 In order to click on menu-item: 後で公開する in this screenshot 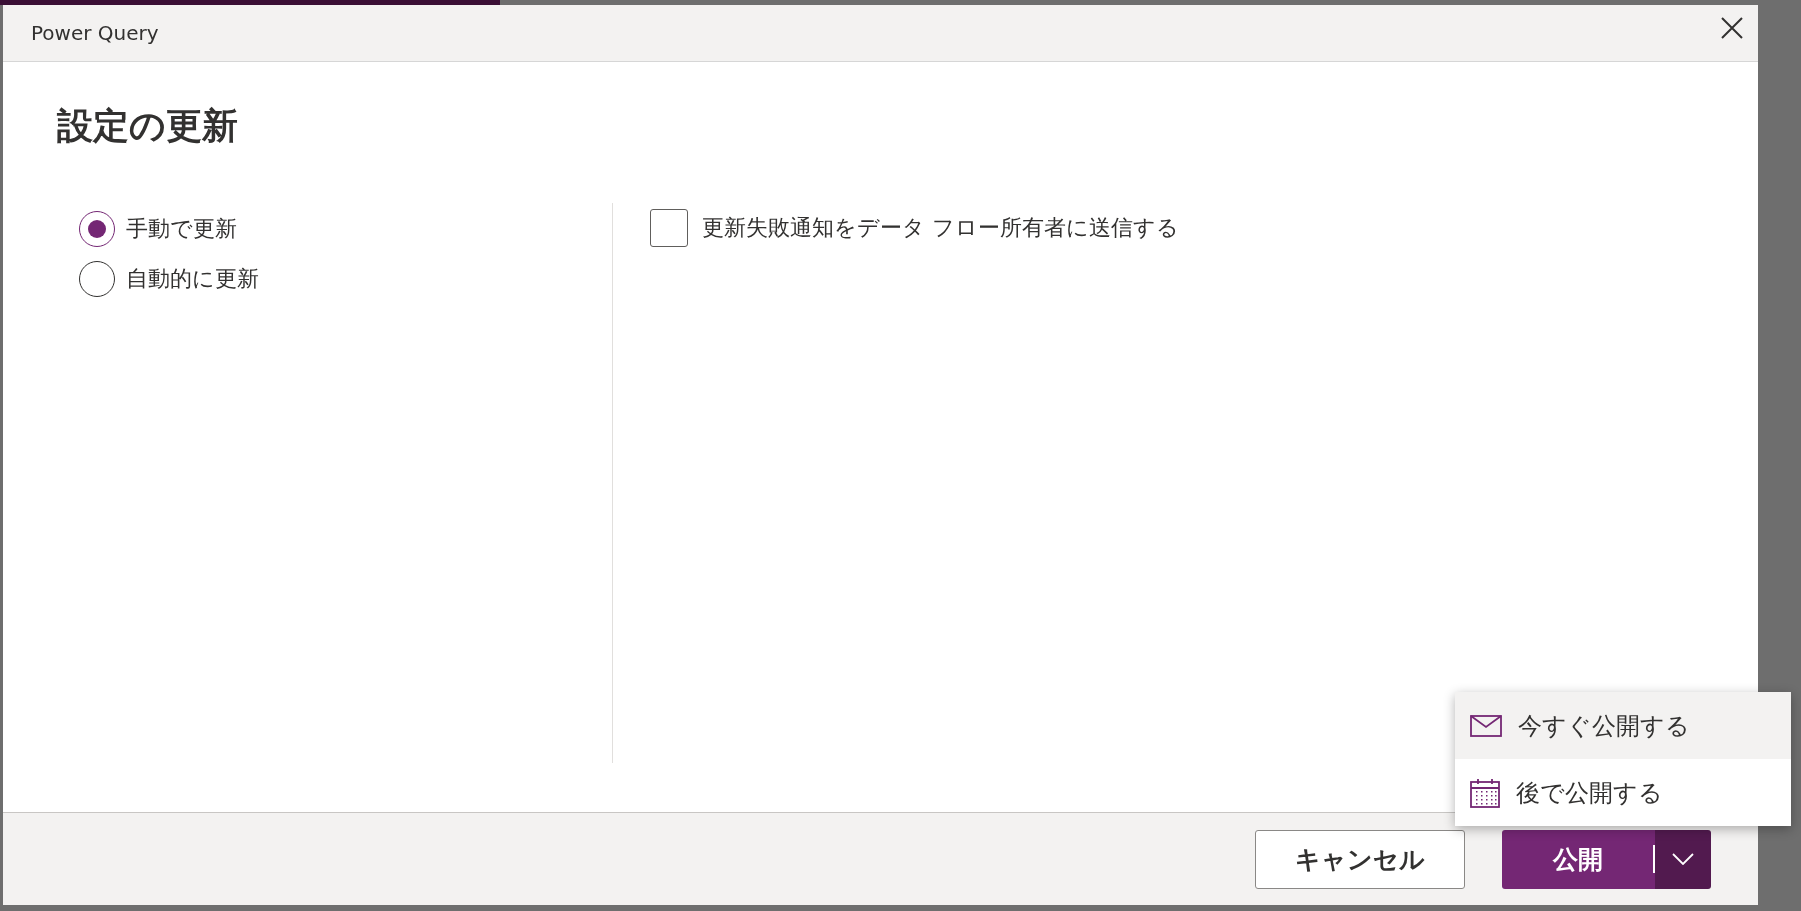, I will do `click(1623, 792)`.